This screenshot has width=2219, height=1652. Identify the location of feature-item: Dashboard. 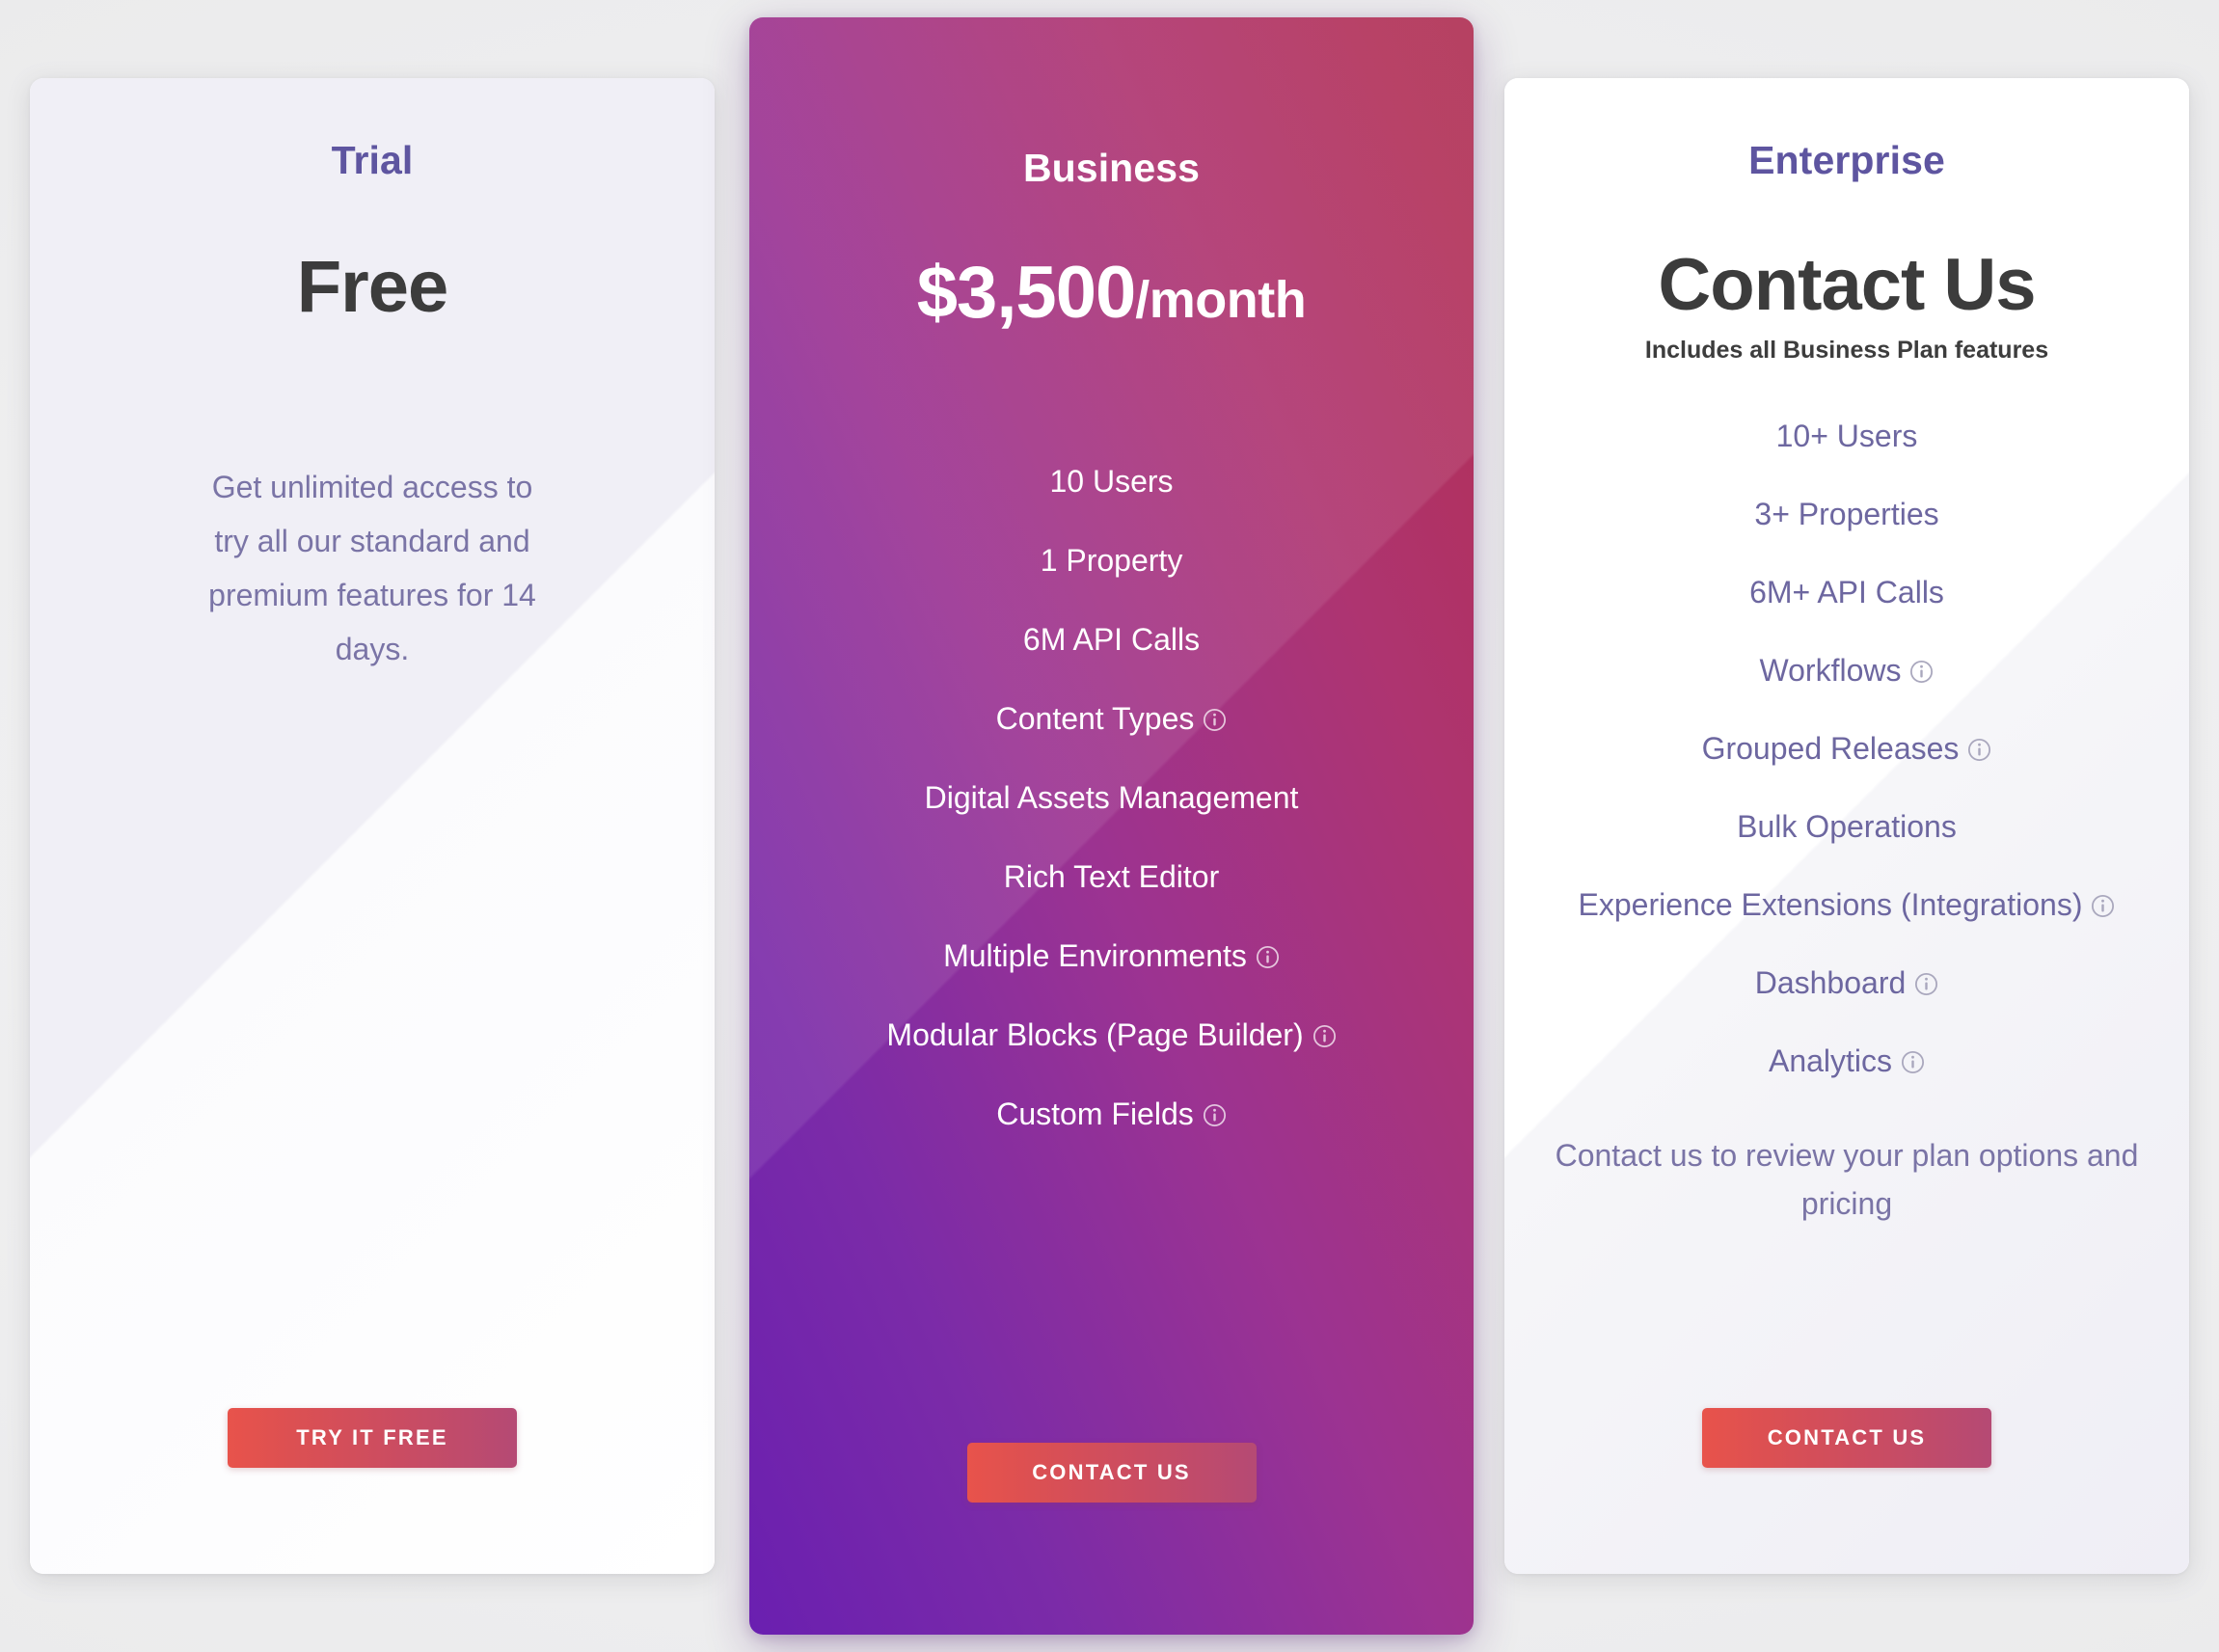
(1846, 982).